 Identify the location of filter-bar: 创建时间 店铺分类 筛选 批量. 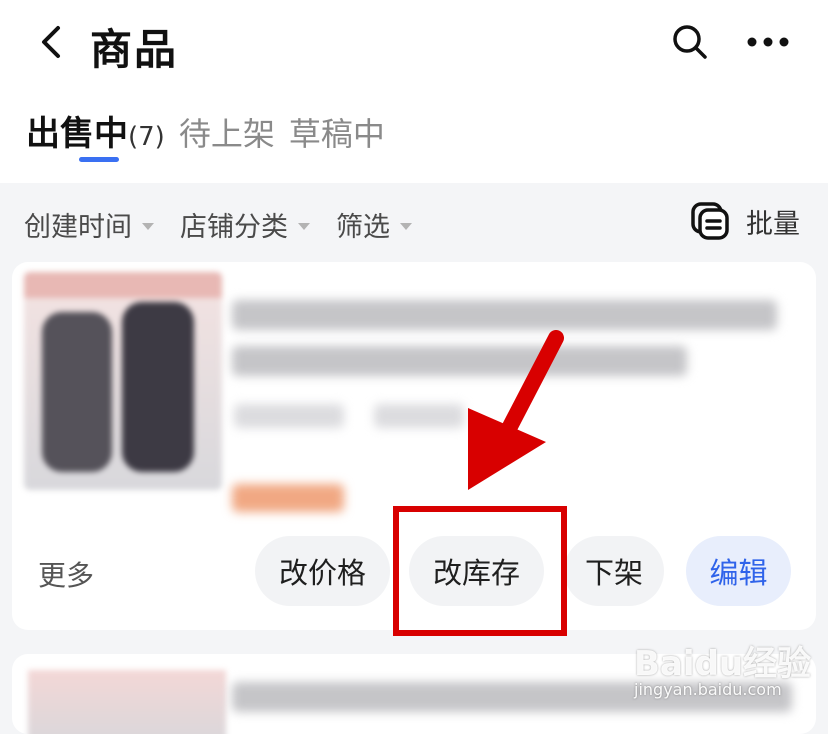
(414, 221).